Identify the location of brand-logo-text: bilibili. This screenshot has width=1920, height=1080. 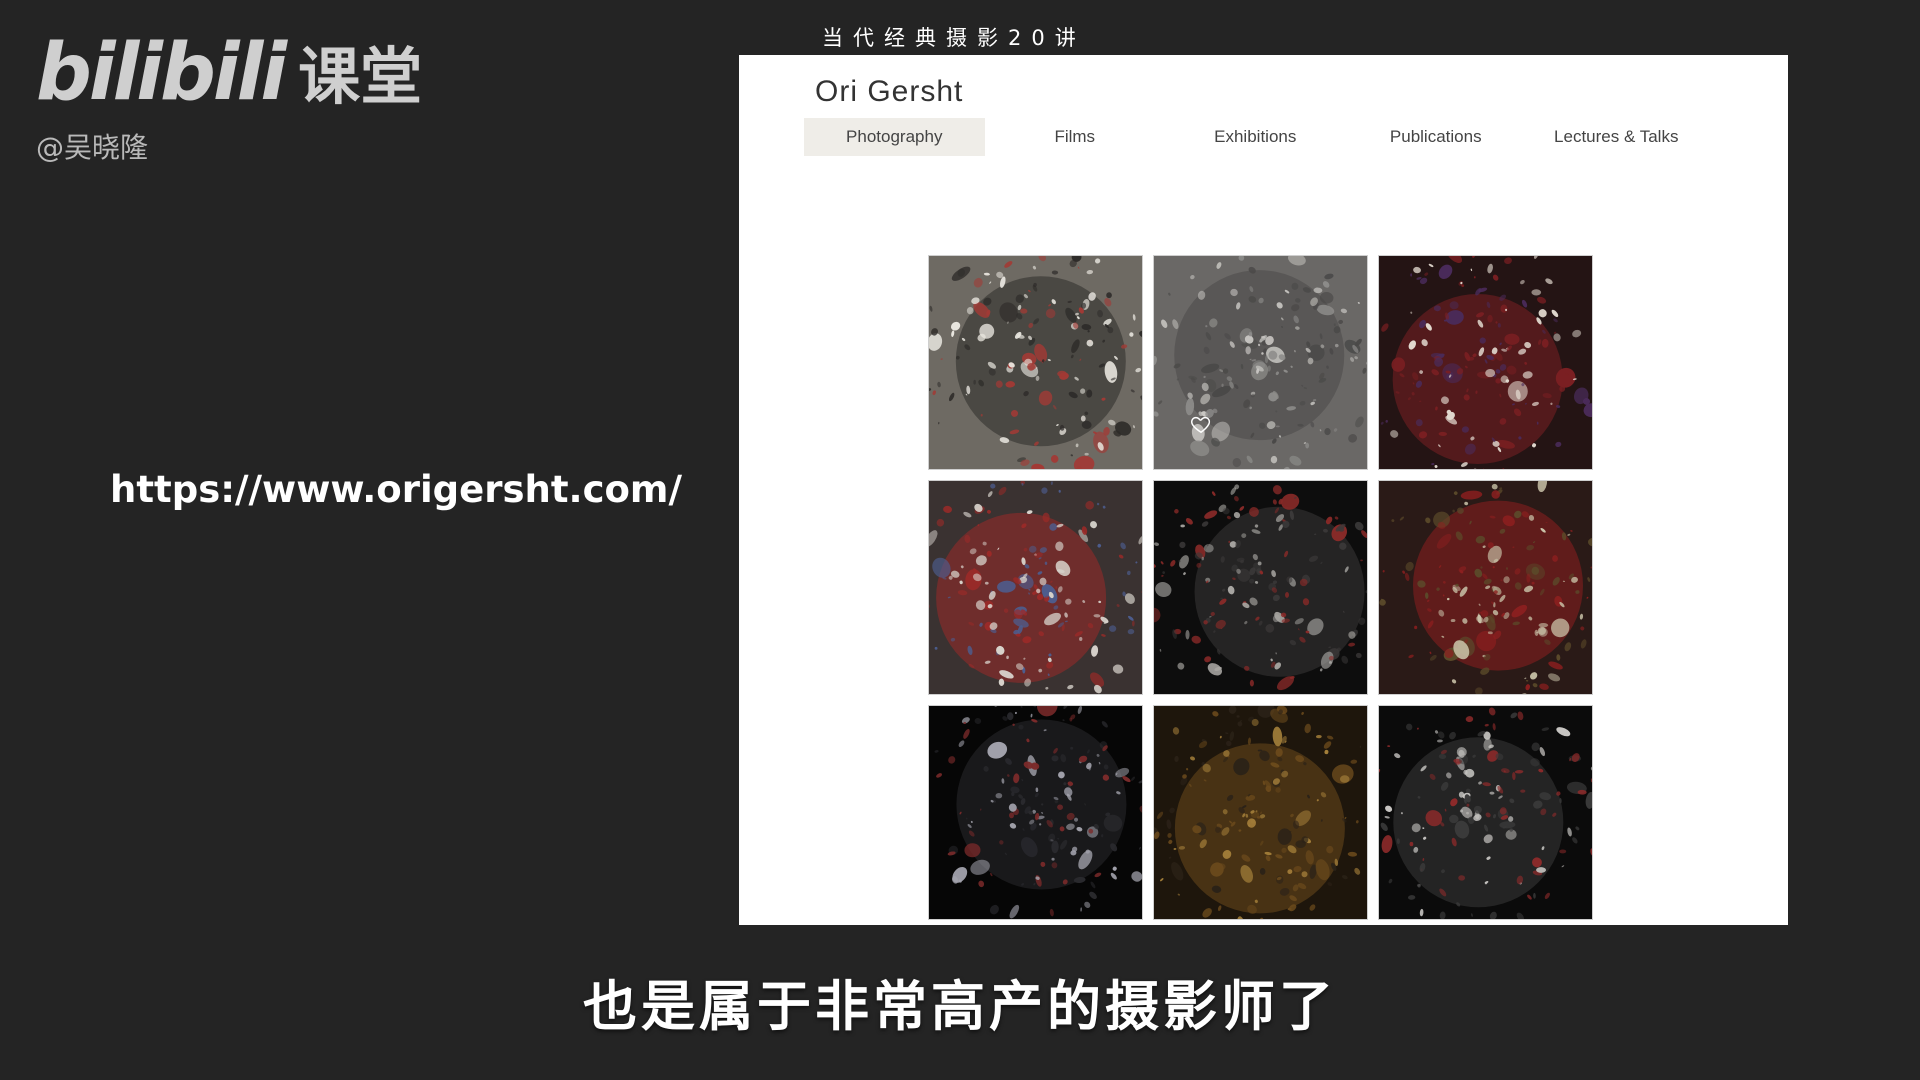
(161, 73).